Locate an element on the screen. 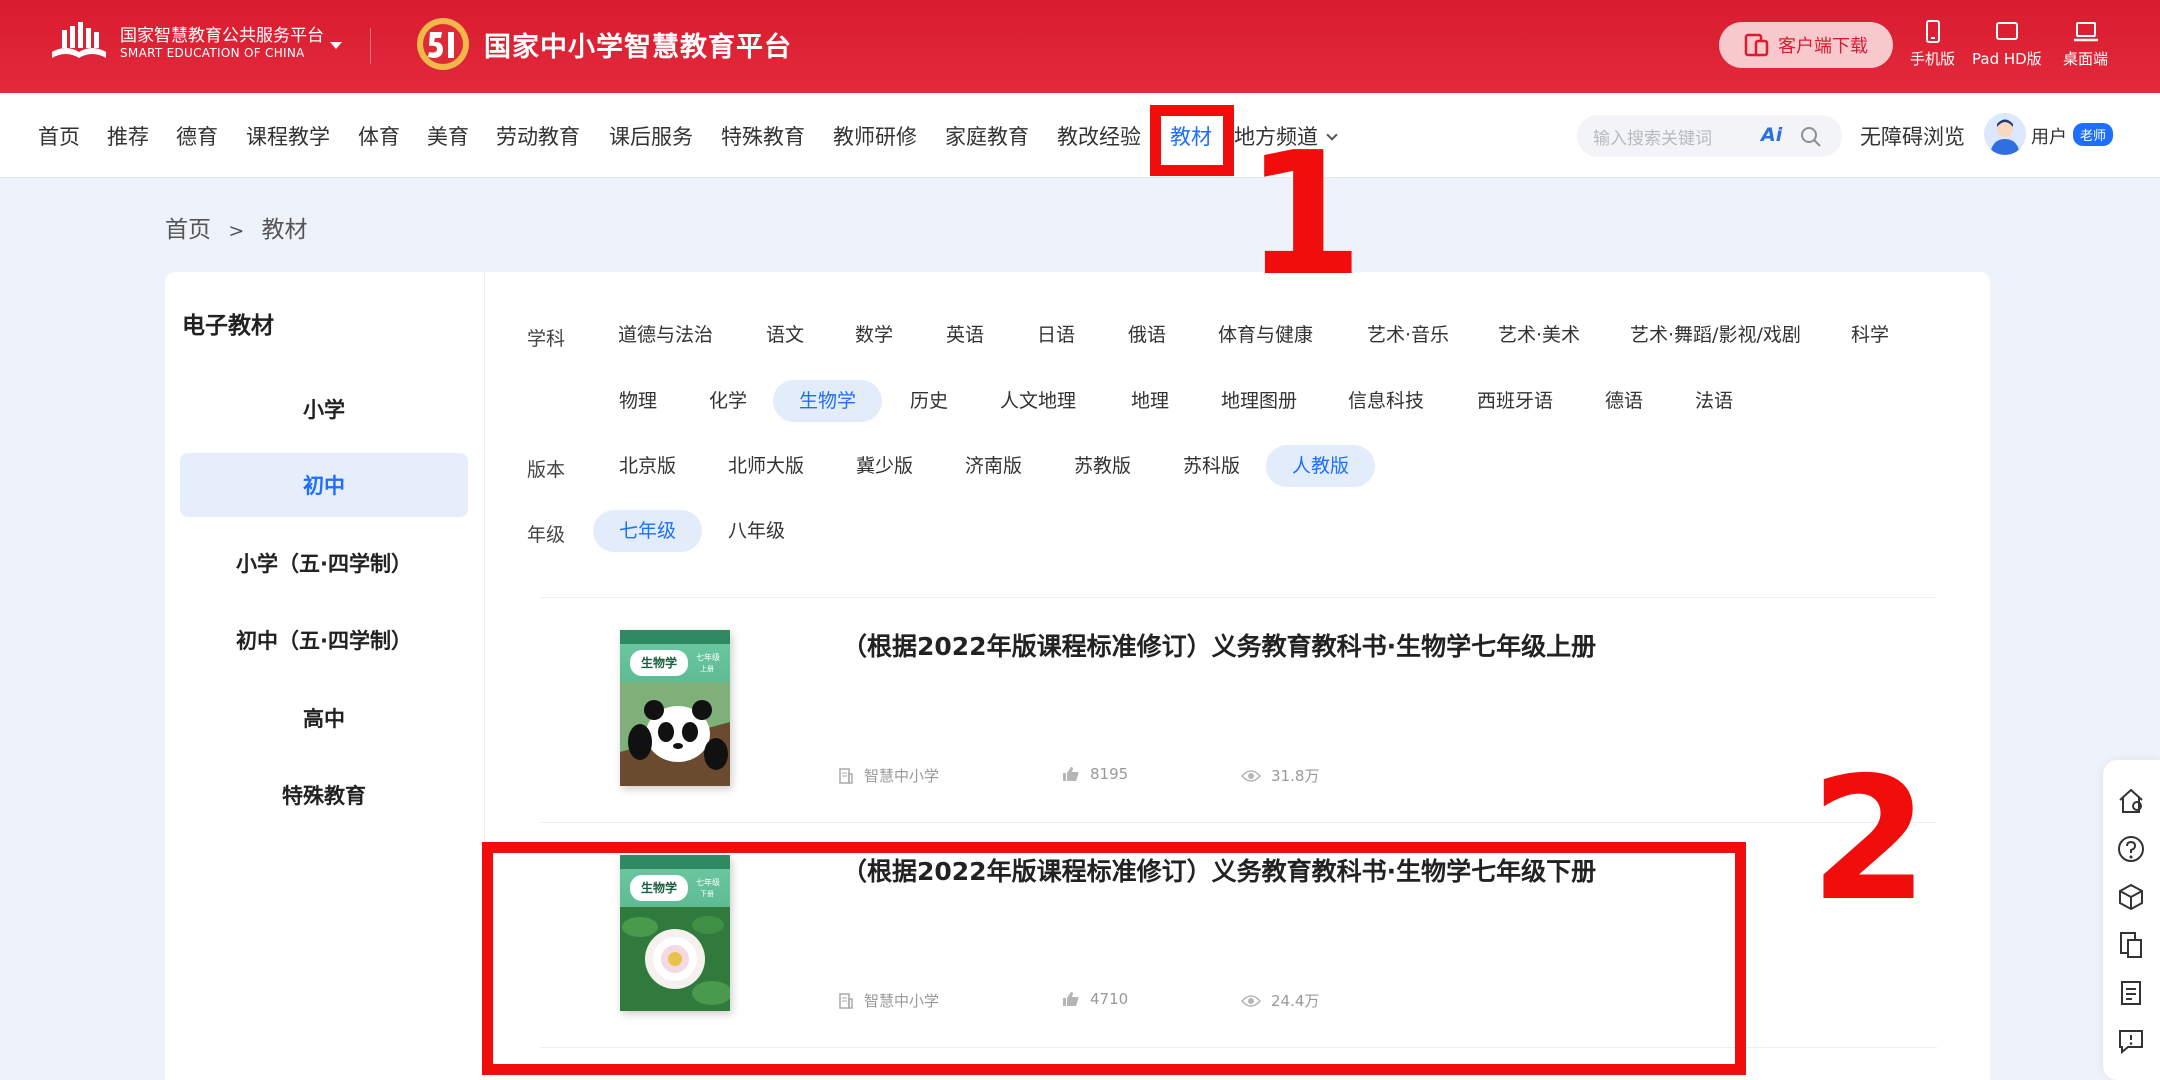  sidebar-item-primary-54: 小学（五·四学制） is located at coordinates (324, 563).